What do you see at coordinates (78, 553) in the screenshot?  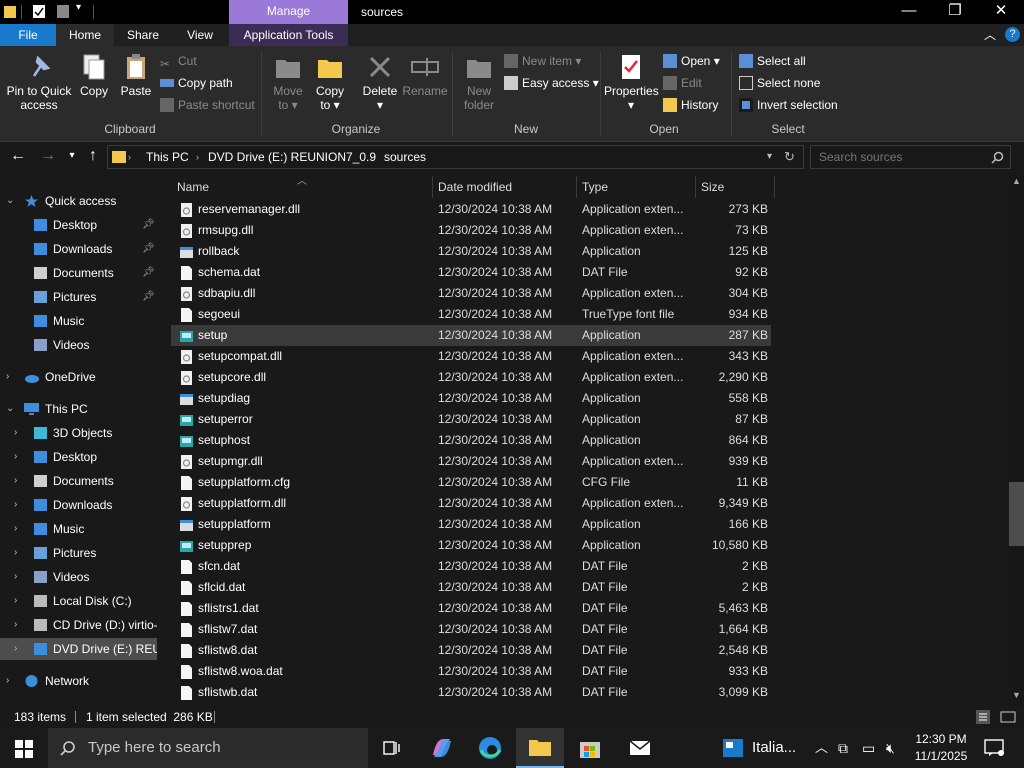 I see `nav-pc-item: › Pictures` at bounding box center [78, 553].